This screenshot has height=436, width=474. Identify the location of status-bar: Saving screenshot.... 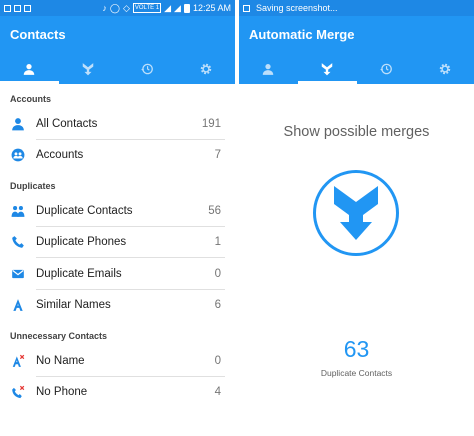
(356, 8).